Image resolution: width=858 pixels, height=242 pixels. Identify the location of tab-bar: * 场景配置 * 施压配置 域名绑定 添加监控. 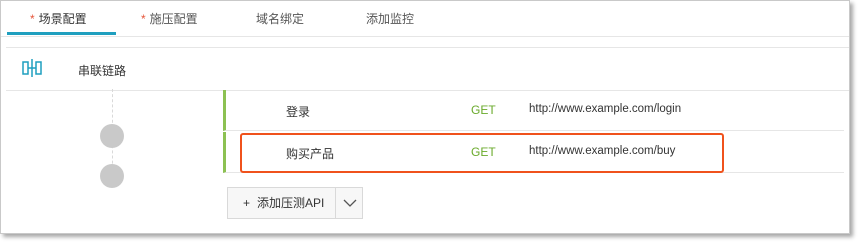
(425, 19).